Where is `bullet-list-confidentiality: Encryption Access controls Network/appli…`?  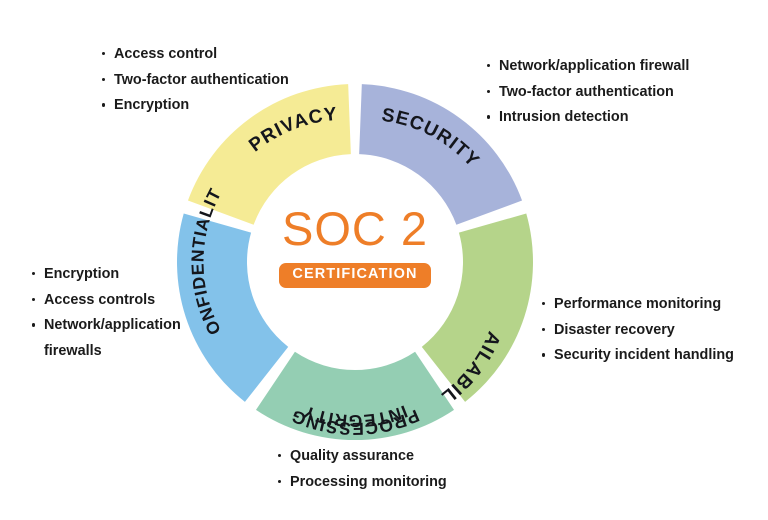 bullet-list-confidentiality: Encryption Access controls Network/appli… is located at coordinates (112, 313).